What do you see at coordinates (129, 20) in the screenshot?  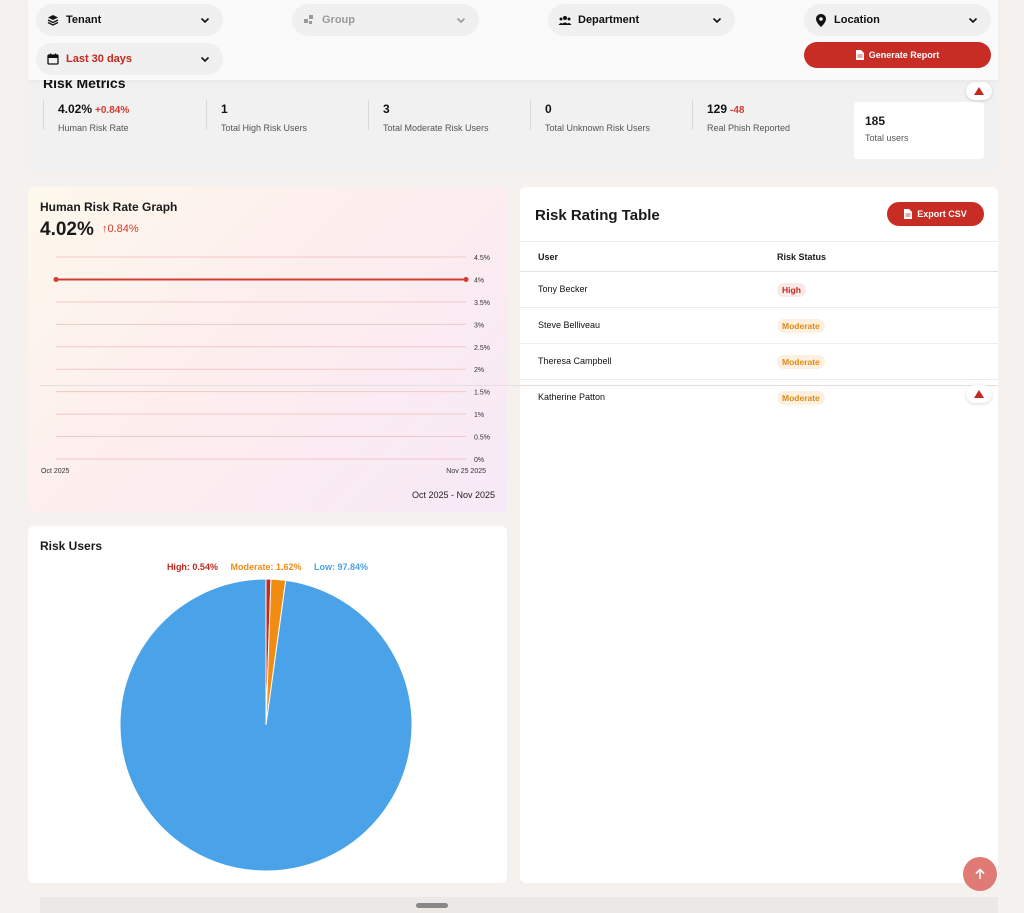 I see `tenant-select: Tenant` at bounding box center [129, 20].